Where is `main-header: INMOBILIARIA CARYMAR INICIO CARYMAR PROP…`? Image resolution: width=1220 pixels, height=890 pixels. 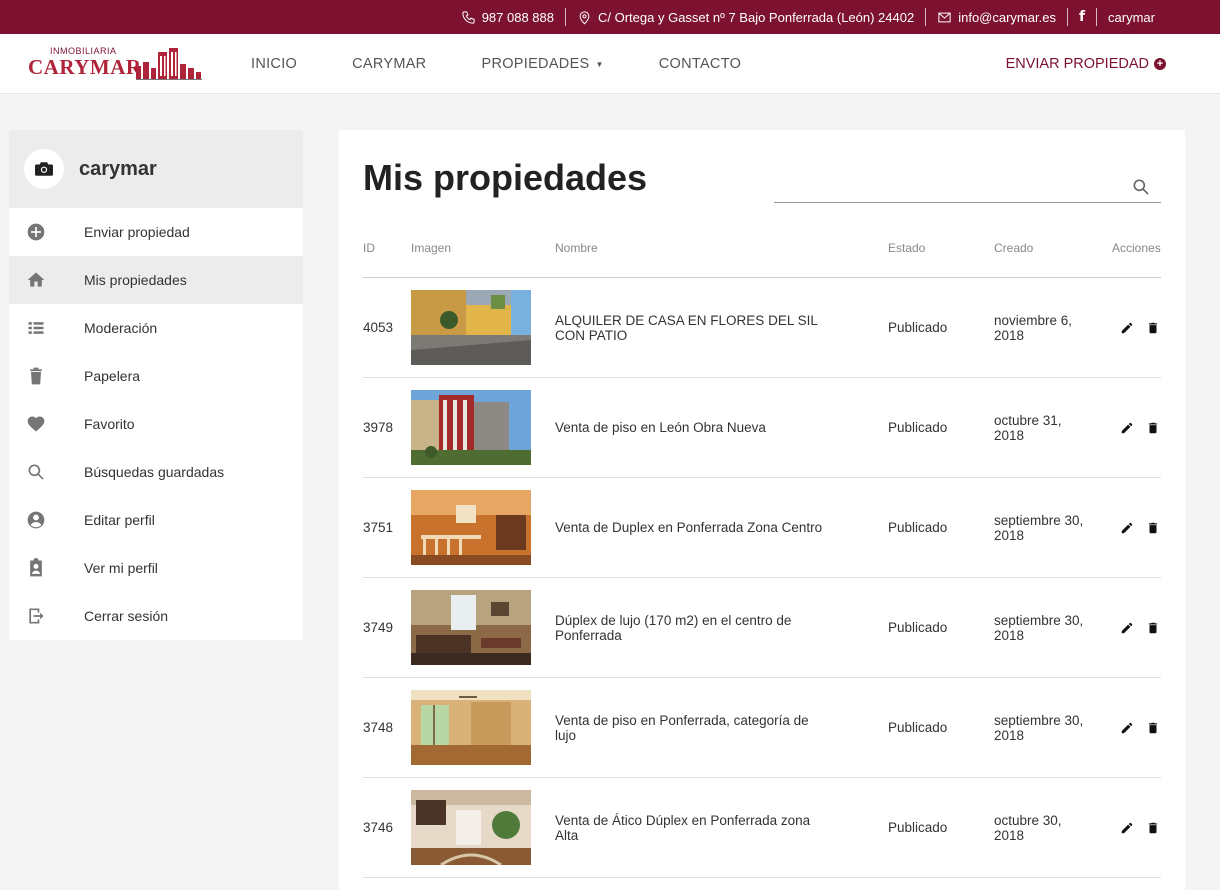 main-header: INMOBILIARIA CARYMAR INICIO CARYMAR PROP… is located at coordinates (610, 64).